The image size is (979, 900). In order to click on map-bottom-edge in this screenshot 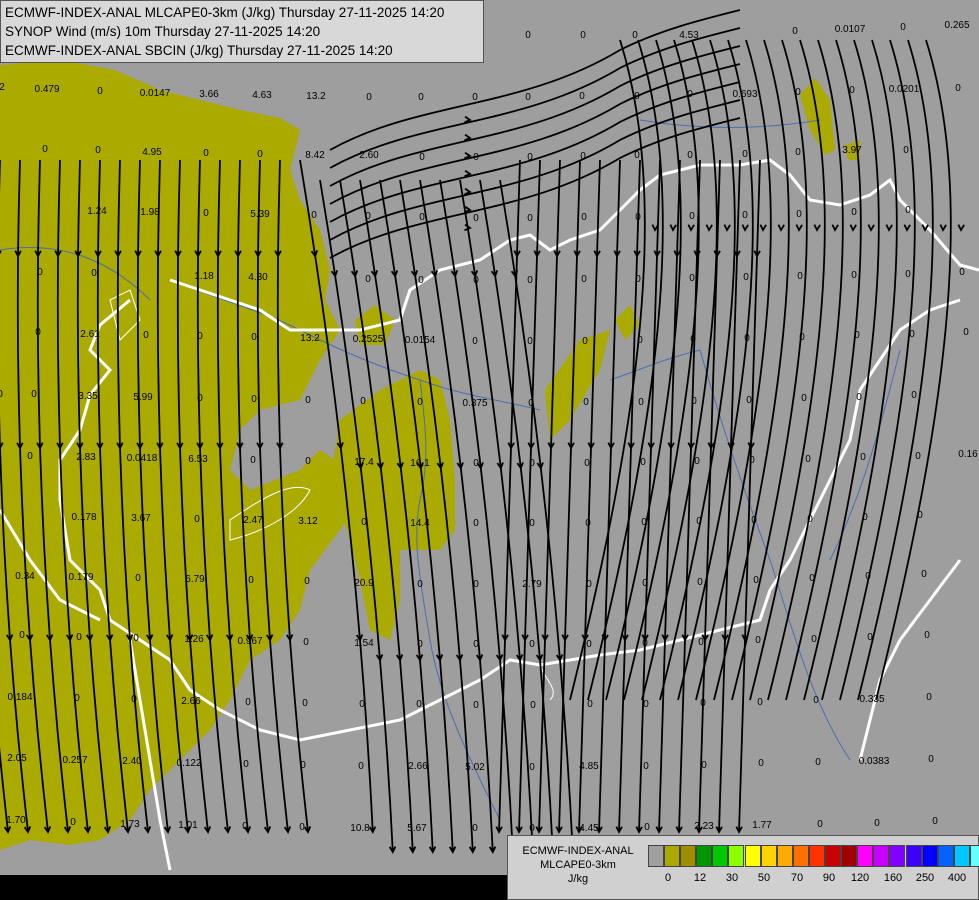, I will do `click(253, 887)`.